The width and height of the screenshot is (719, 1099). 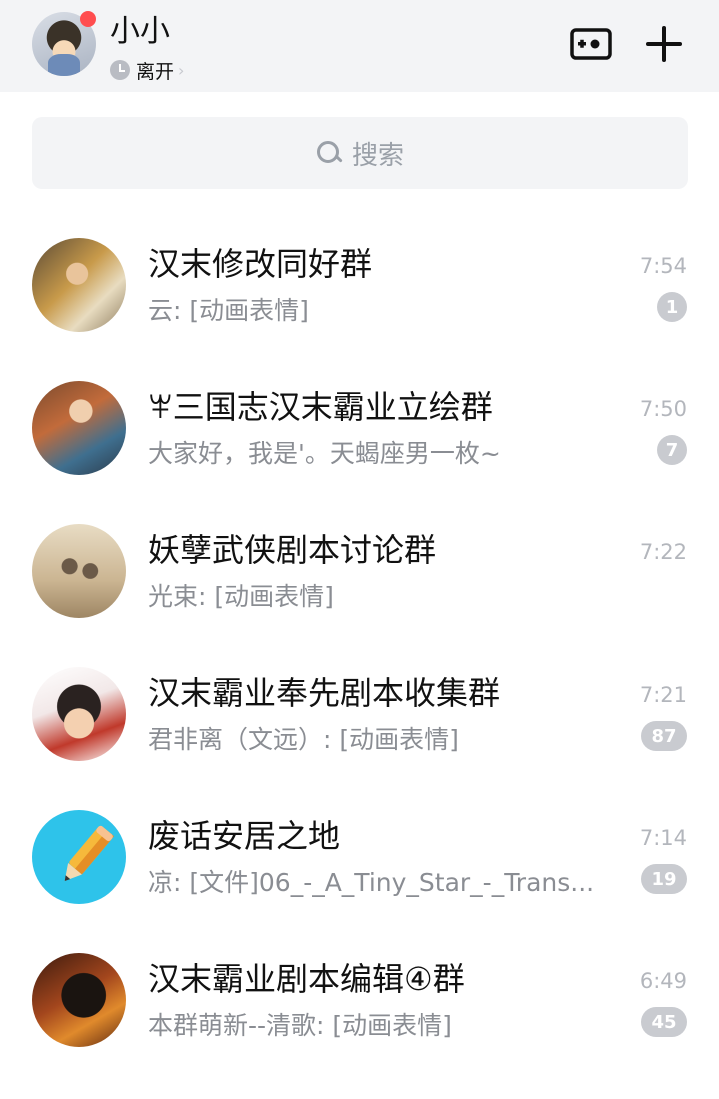 What do you see at coordinates (359, 285) in the screenshot?
I see `chat-row: 汉末修改同好群 云: [动画表情] 7:54 1` at bounding box center [359, 285].